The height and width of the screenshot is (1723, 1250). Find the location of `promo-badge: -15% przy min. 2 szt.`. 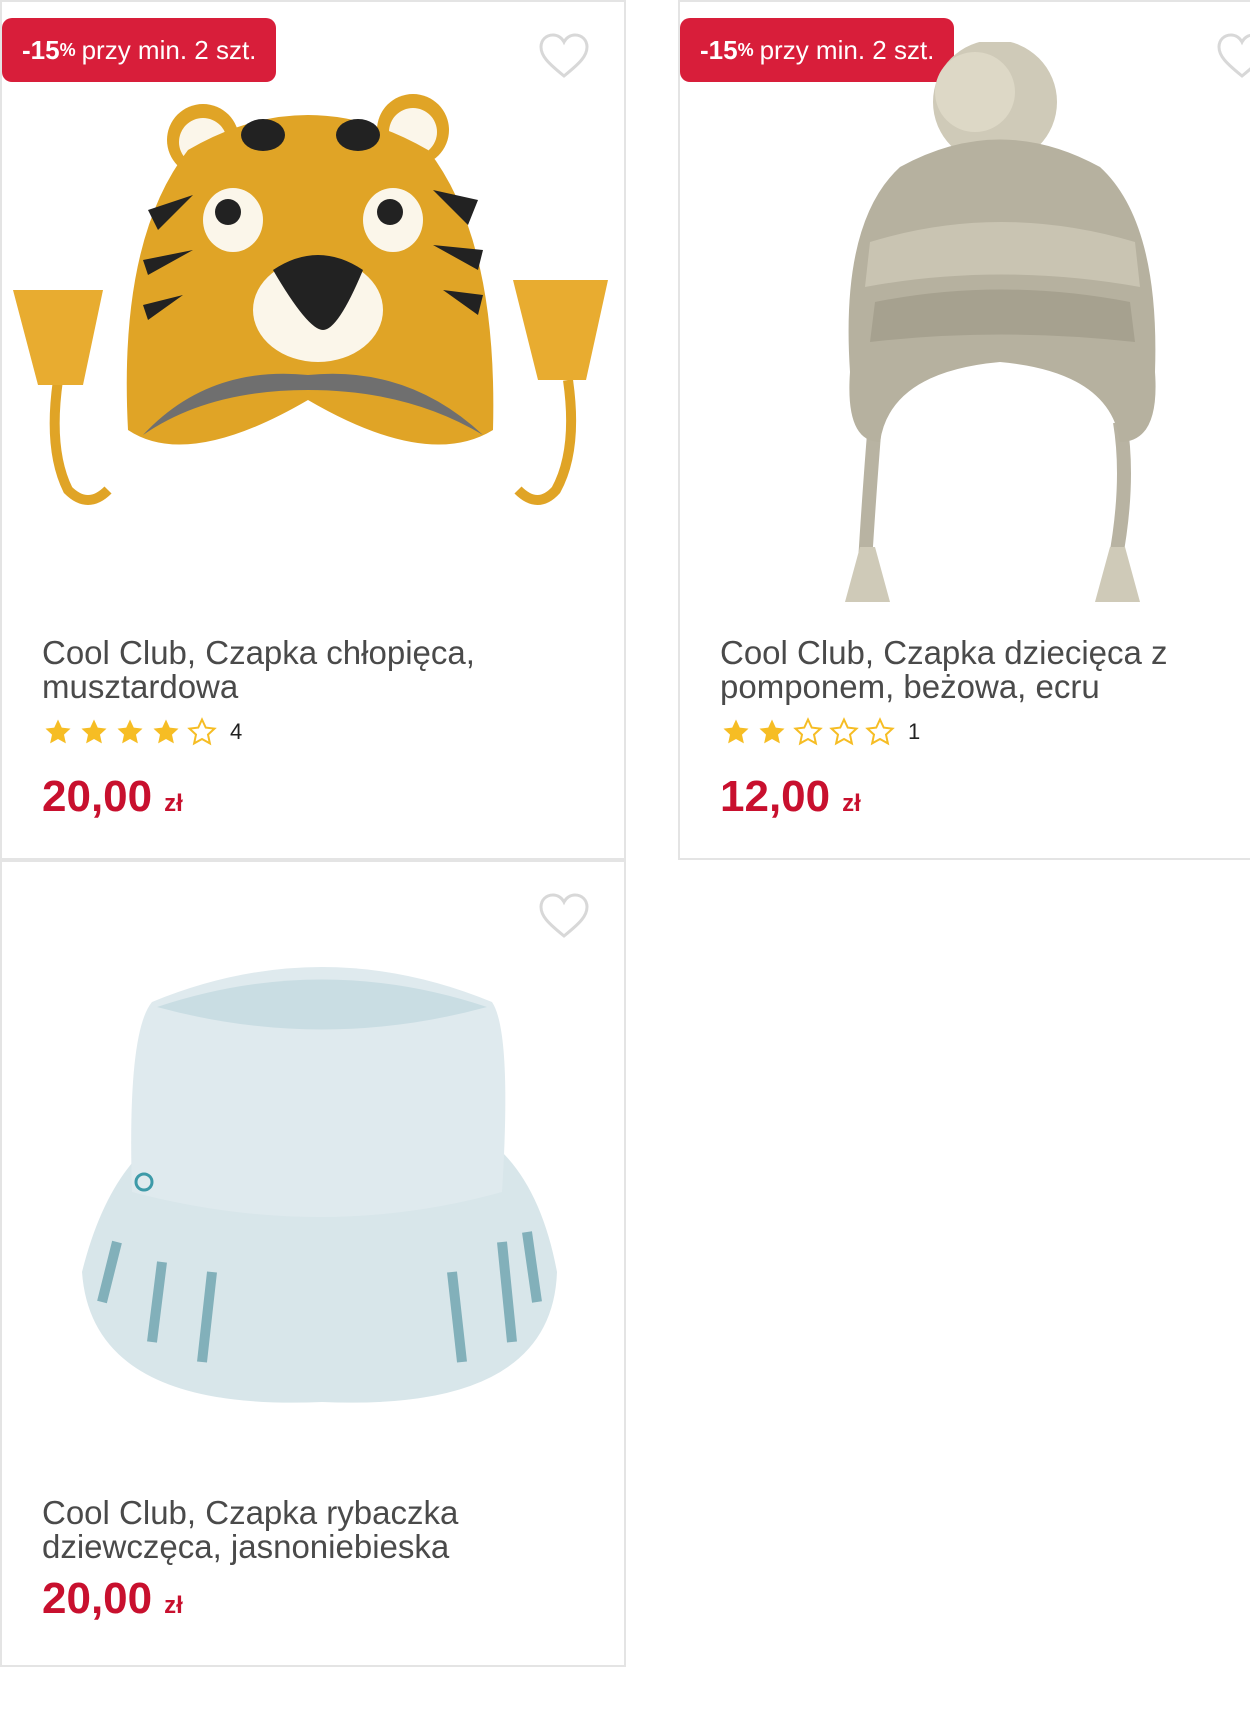

promo-badge: -15% przy min. 2 szt. is located at coordinates (139, 50).